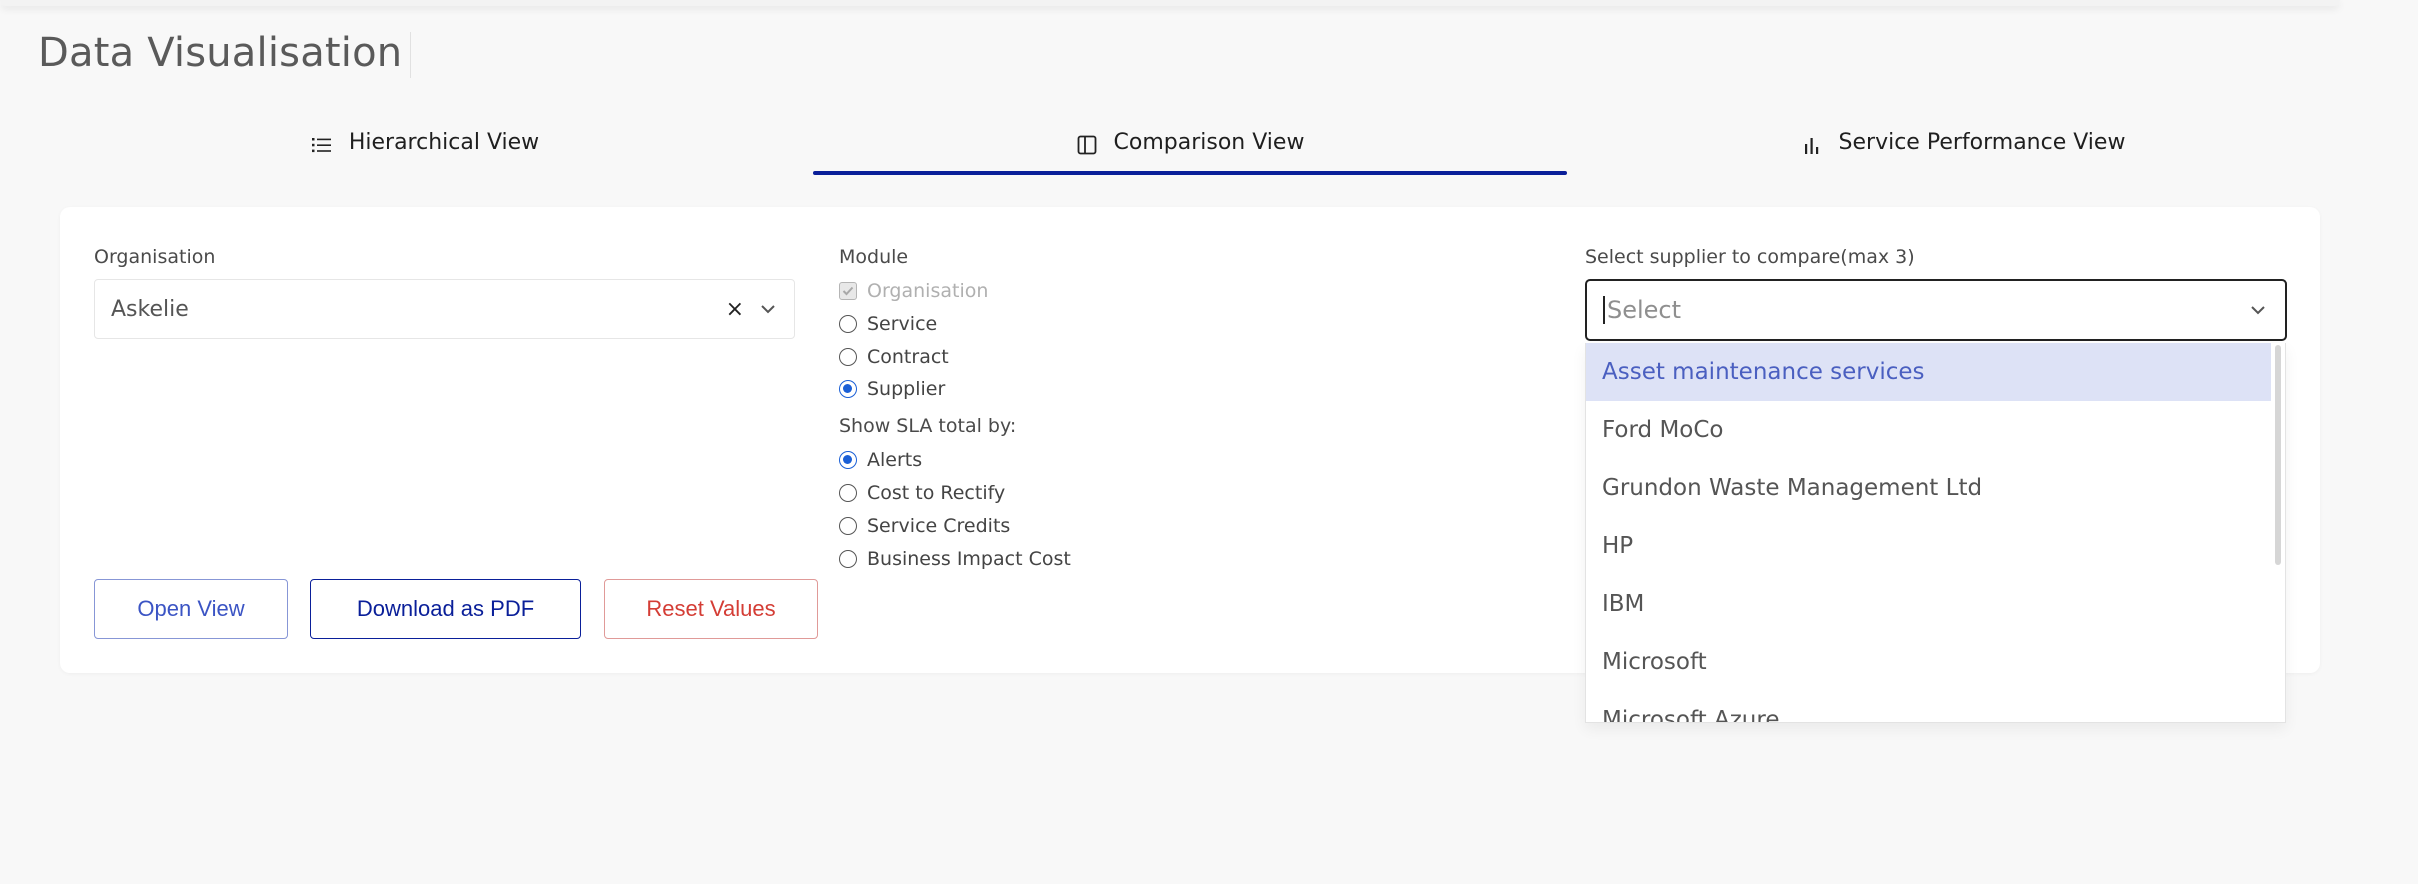 The height and width of the screenshot is (884, 2418). Describe the element at coordinates (1812, 145) in the screenshot. I see `bar-chart-icon` at that location.